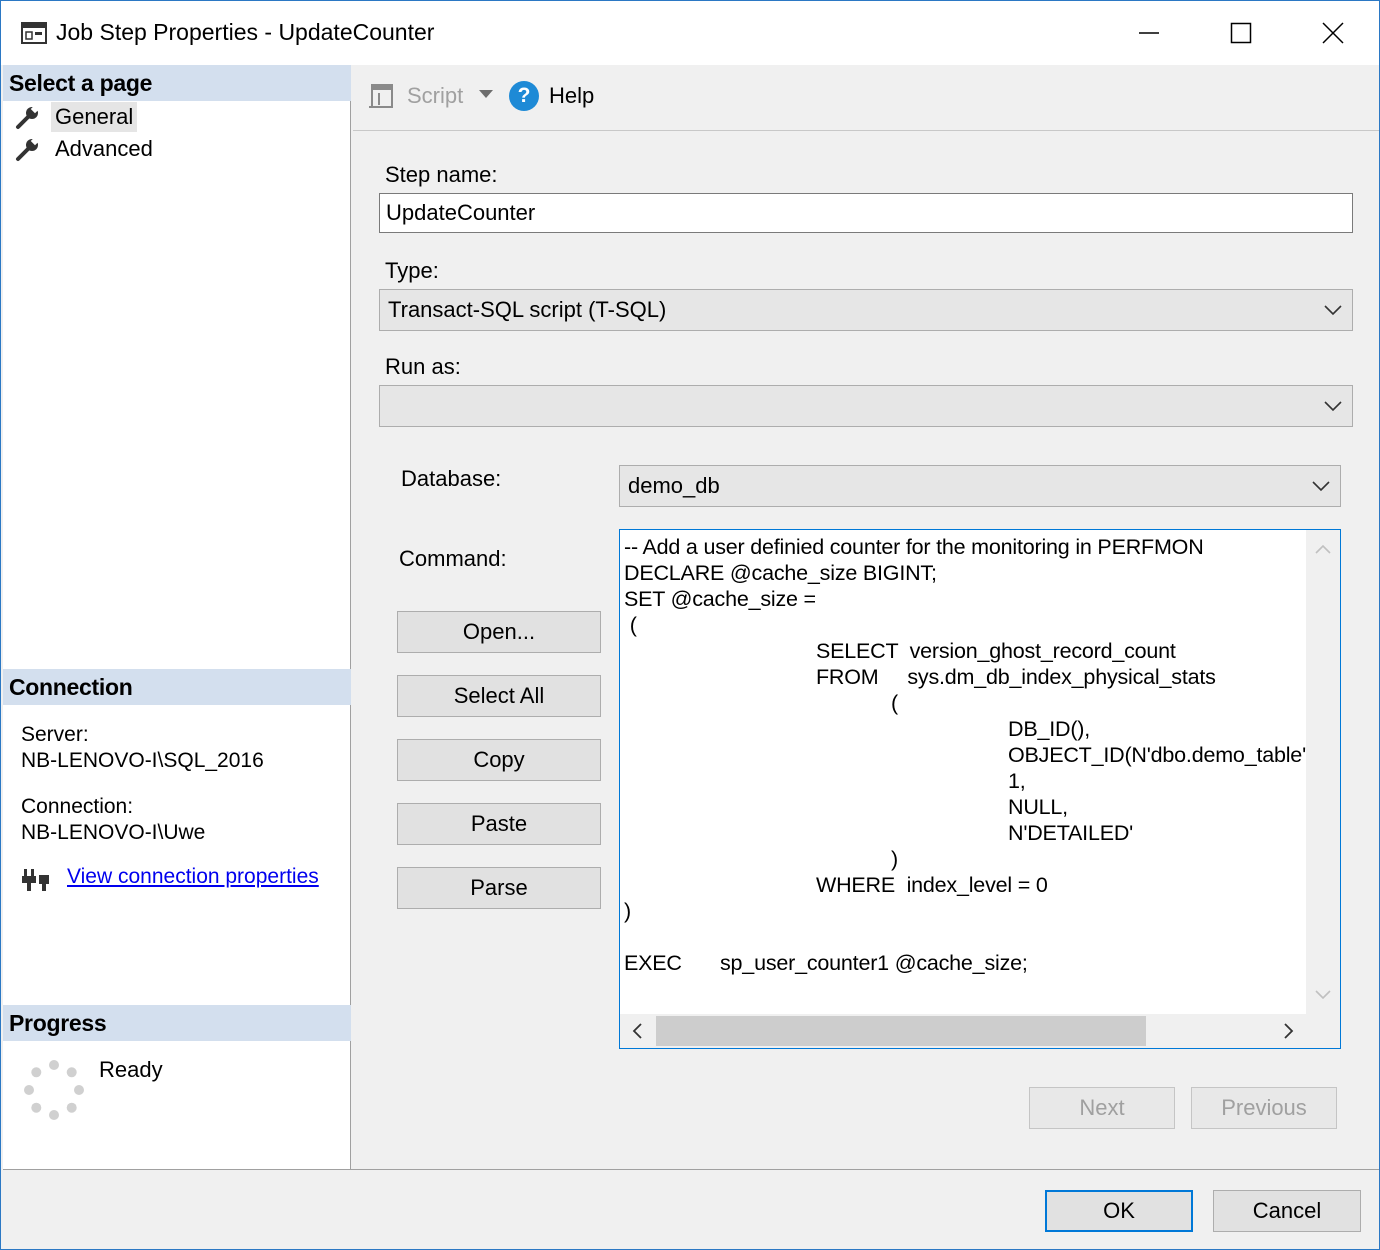 This screenshot has width=1380, height=1250. I want to click on command-vertical-scrollbar, so click(1323, 772).